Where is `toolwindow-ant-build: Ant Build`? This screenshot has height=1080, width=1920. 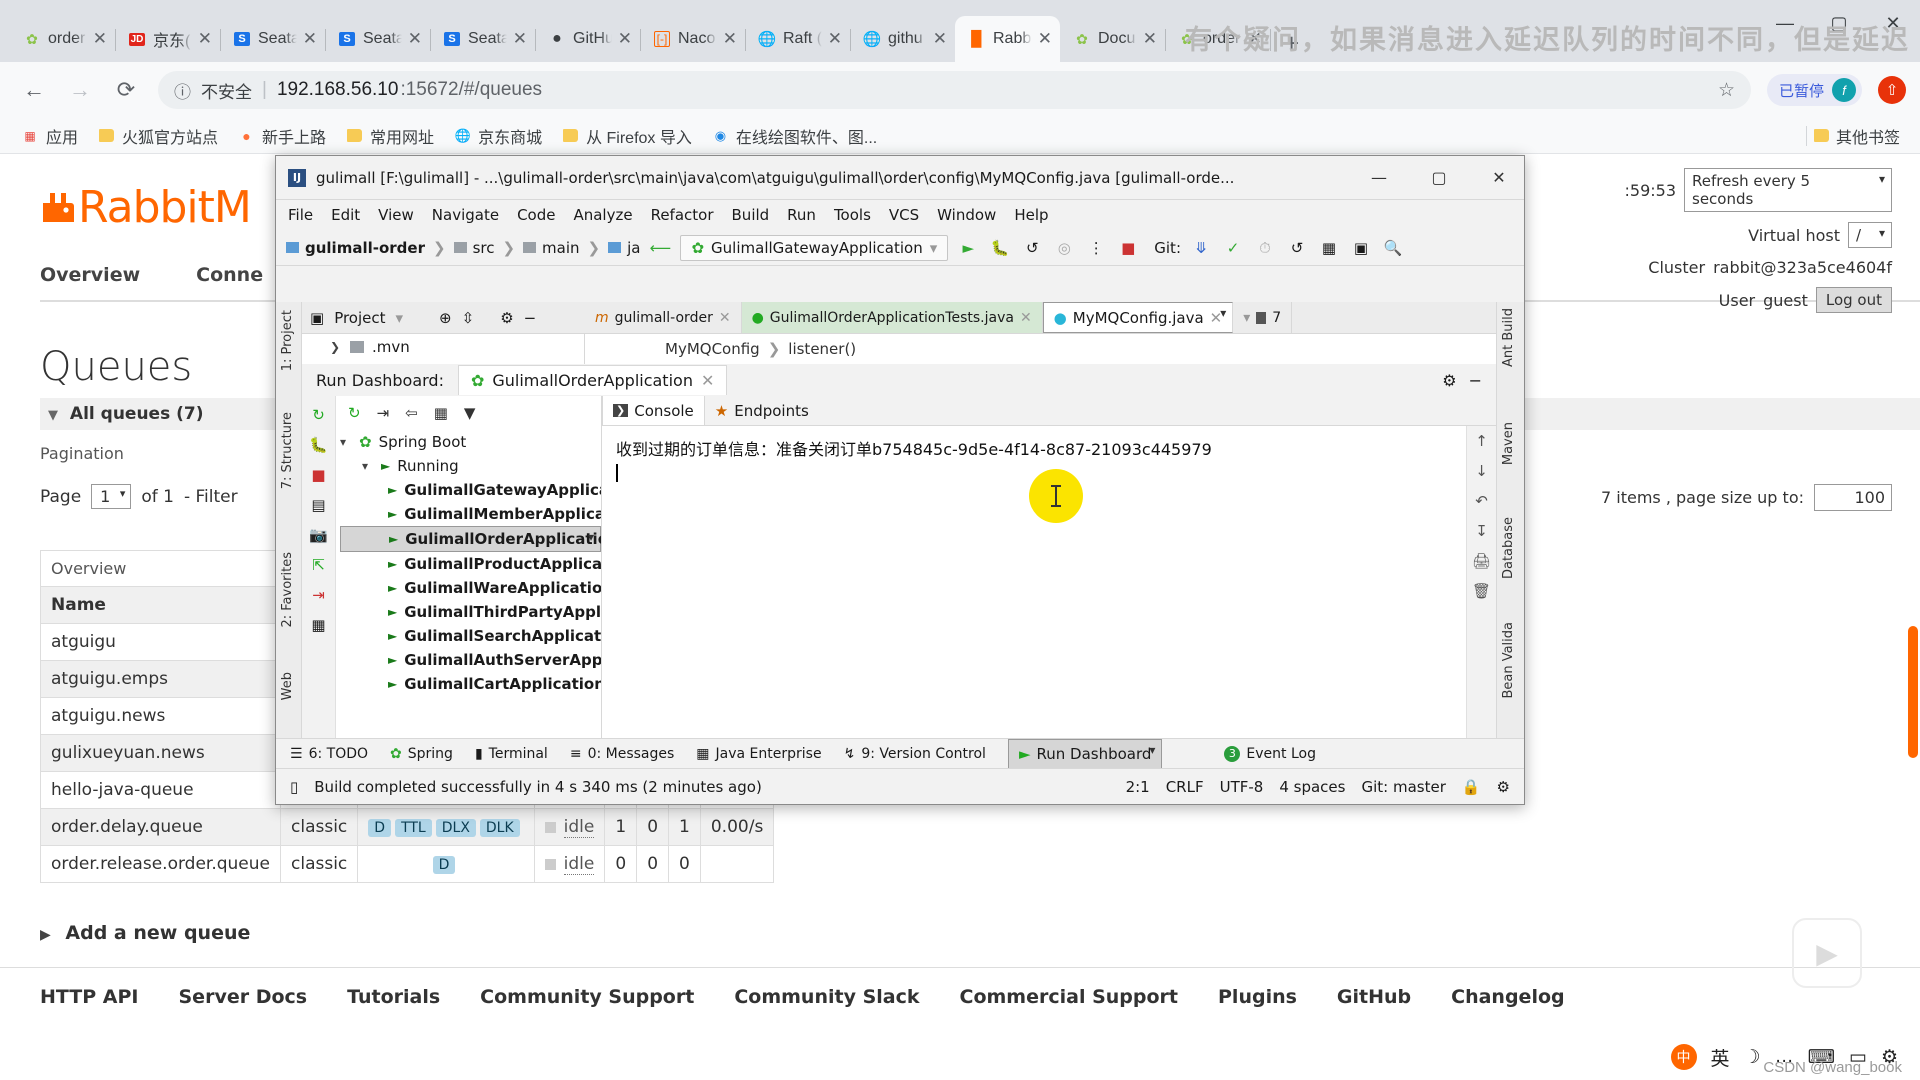
toolwindow-ant-build: Ant Build is located at coordinates (1508, 337).